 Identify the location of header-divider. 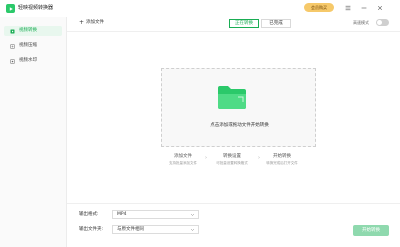
(233, 31).